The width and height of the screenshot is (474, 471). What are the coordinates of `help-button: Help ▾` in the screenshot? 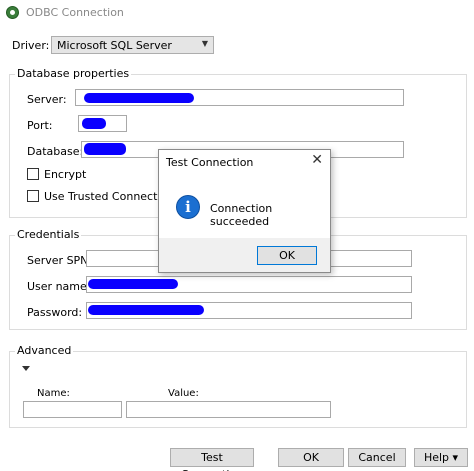 It's located at (441, 457).